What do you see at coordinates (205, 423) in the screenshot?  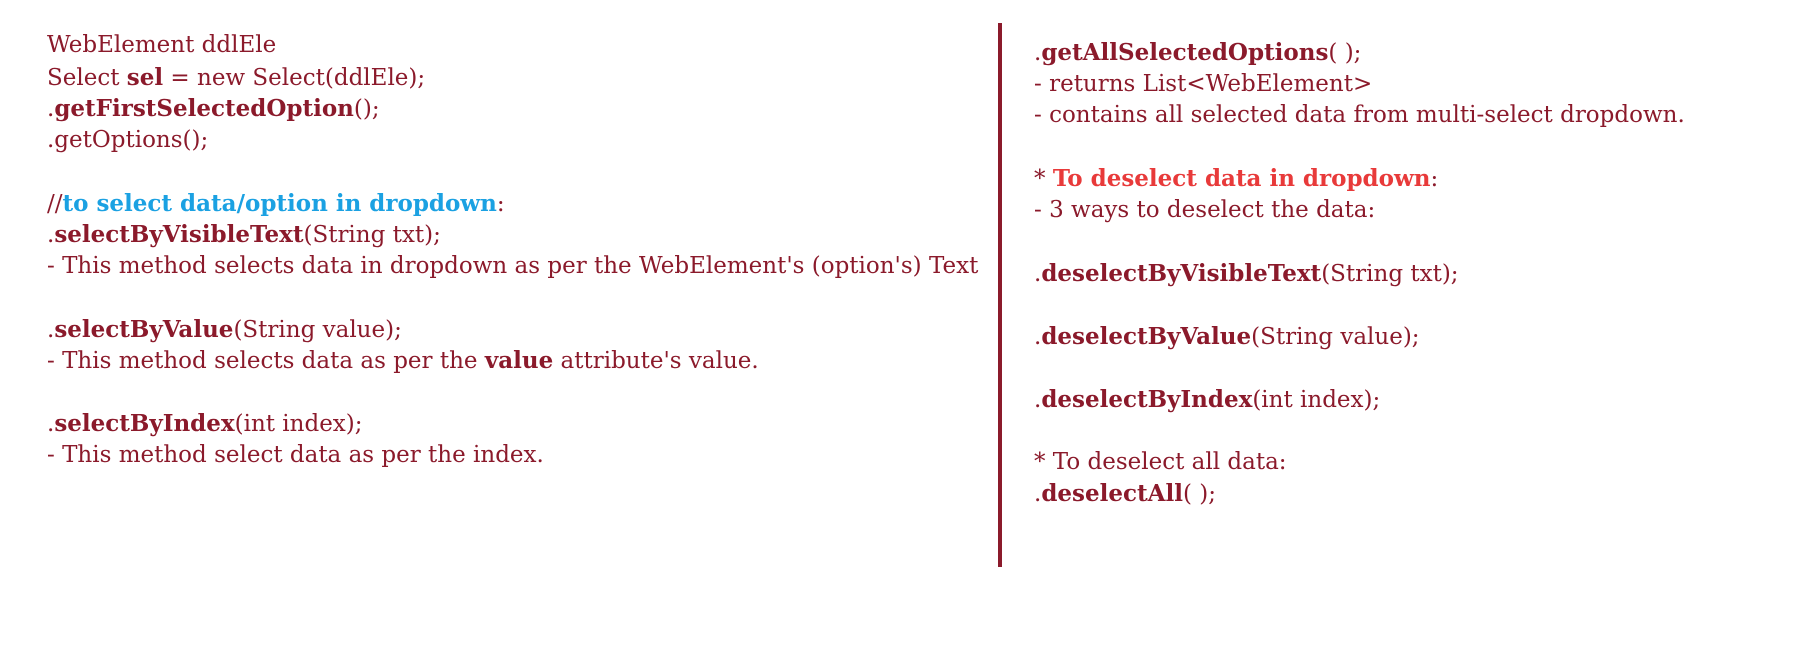 I see `select-by-index-line: .selectByIndex(int index);` at bounding box center [205, 423].